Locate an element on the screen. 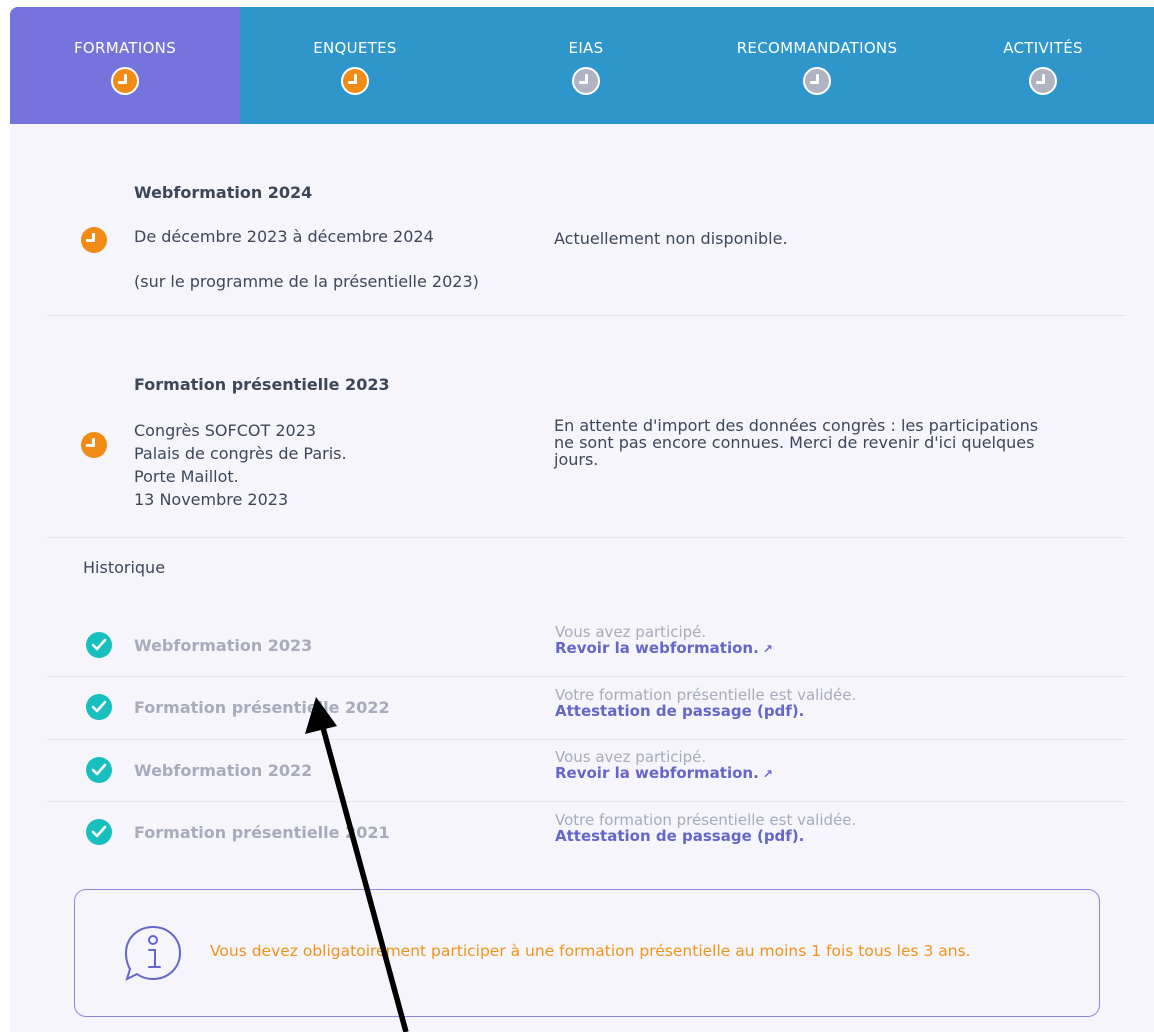  tab-label: ENQUETES is located at coordinates (355, 48).